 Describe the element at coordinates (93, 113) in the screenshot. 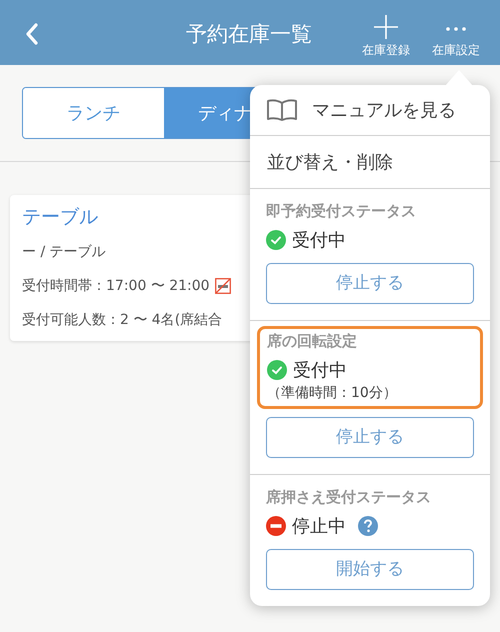

I see `segment-tab: ランチ` at that location.